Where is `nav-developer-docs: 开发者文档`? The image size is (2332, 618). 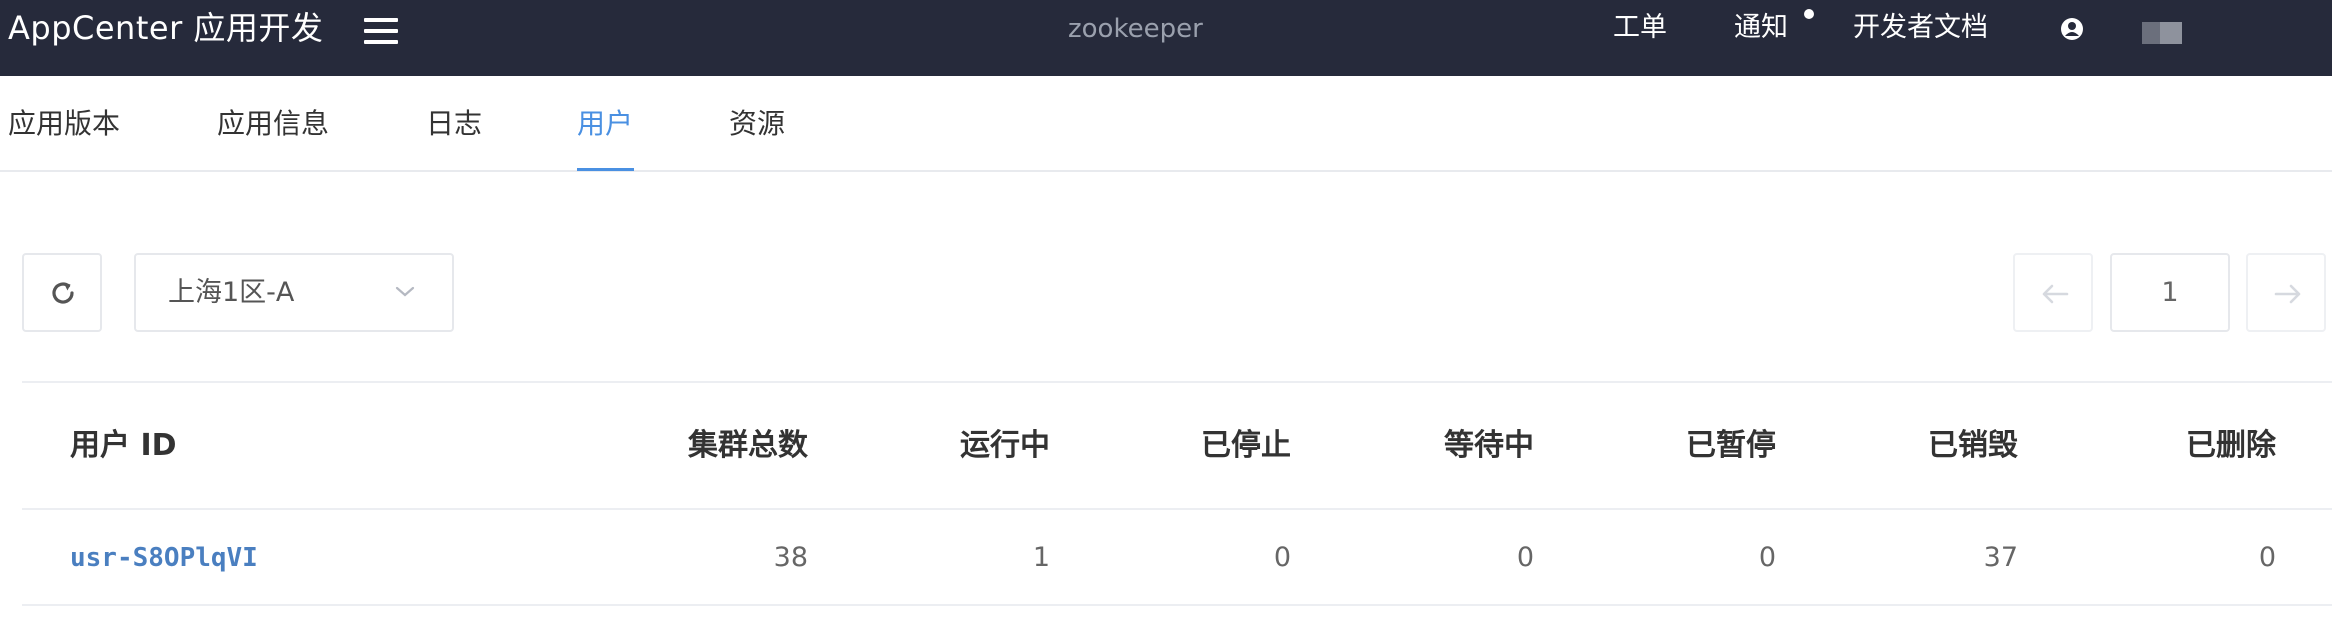
nav-developer-docs: 开发者文档 is located at coordinates (1920, 28).